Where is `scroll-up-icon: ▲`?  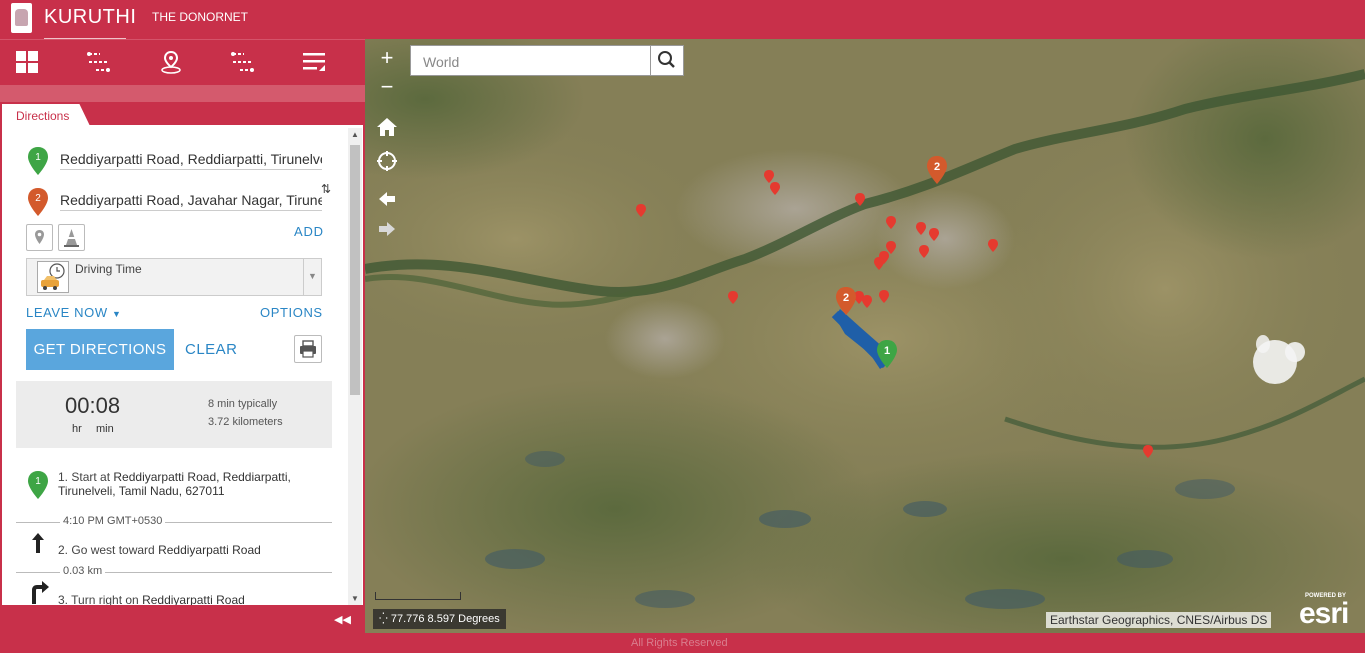
scroll-up-icon: ▲ is located at coordinates (355, 134).